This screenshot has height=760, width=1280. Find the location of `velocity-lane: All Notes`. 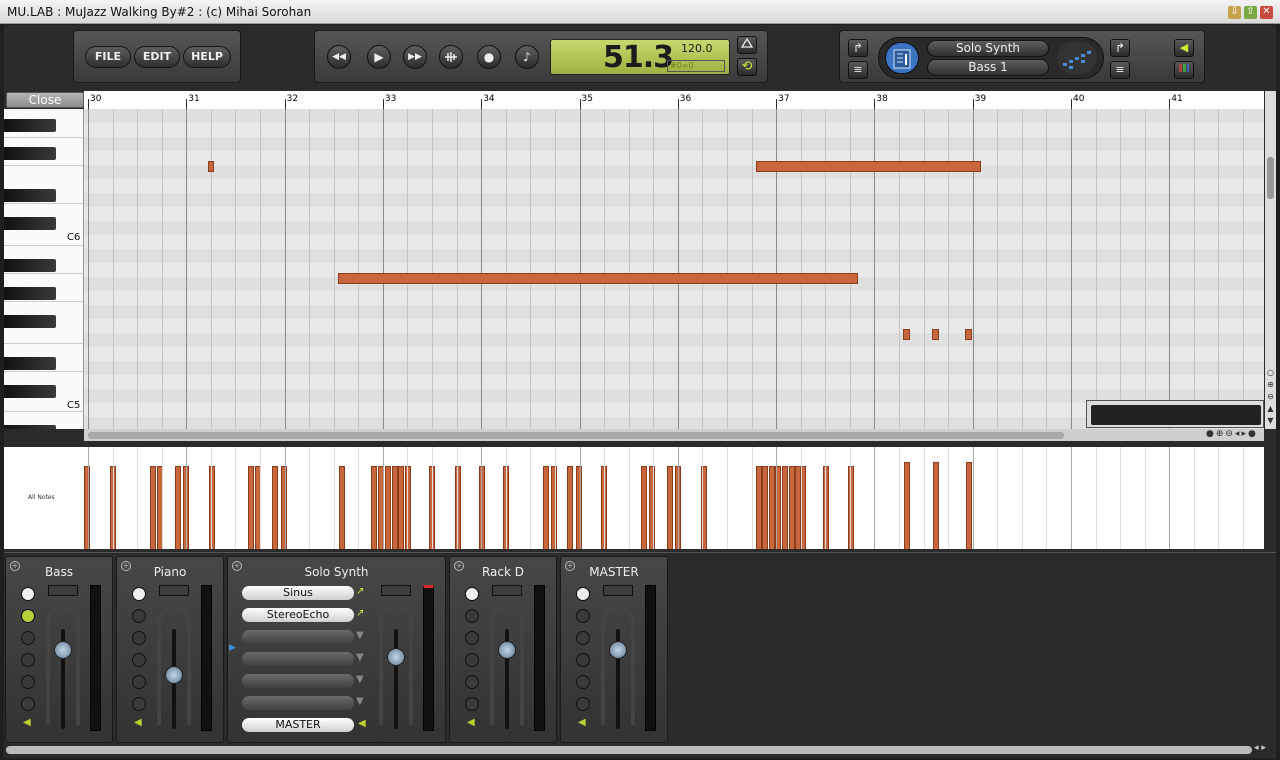

velocity-lane: All Notes is located at coordinates (634, 498).